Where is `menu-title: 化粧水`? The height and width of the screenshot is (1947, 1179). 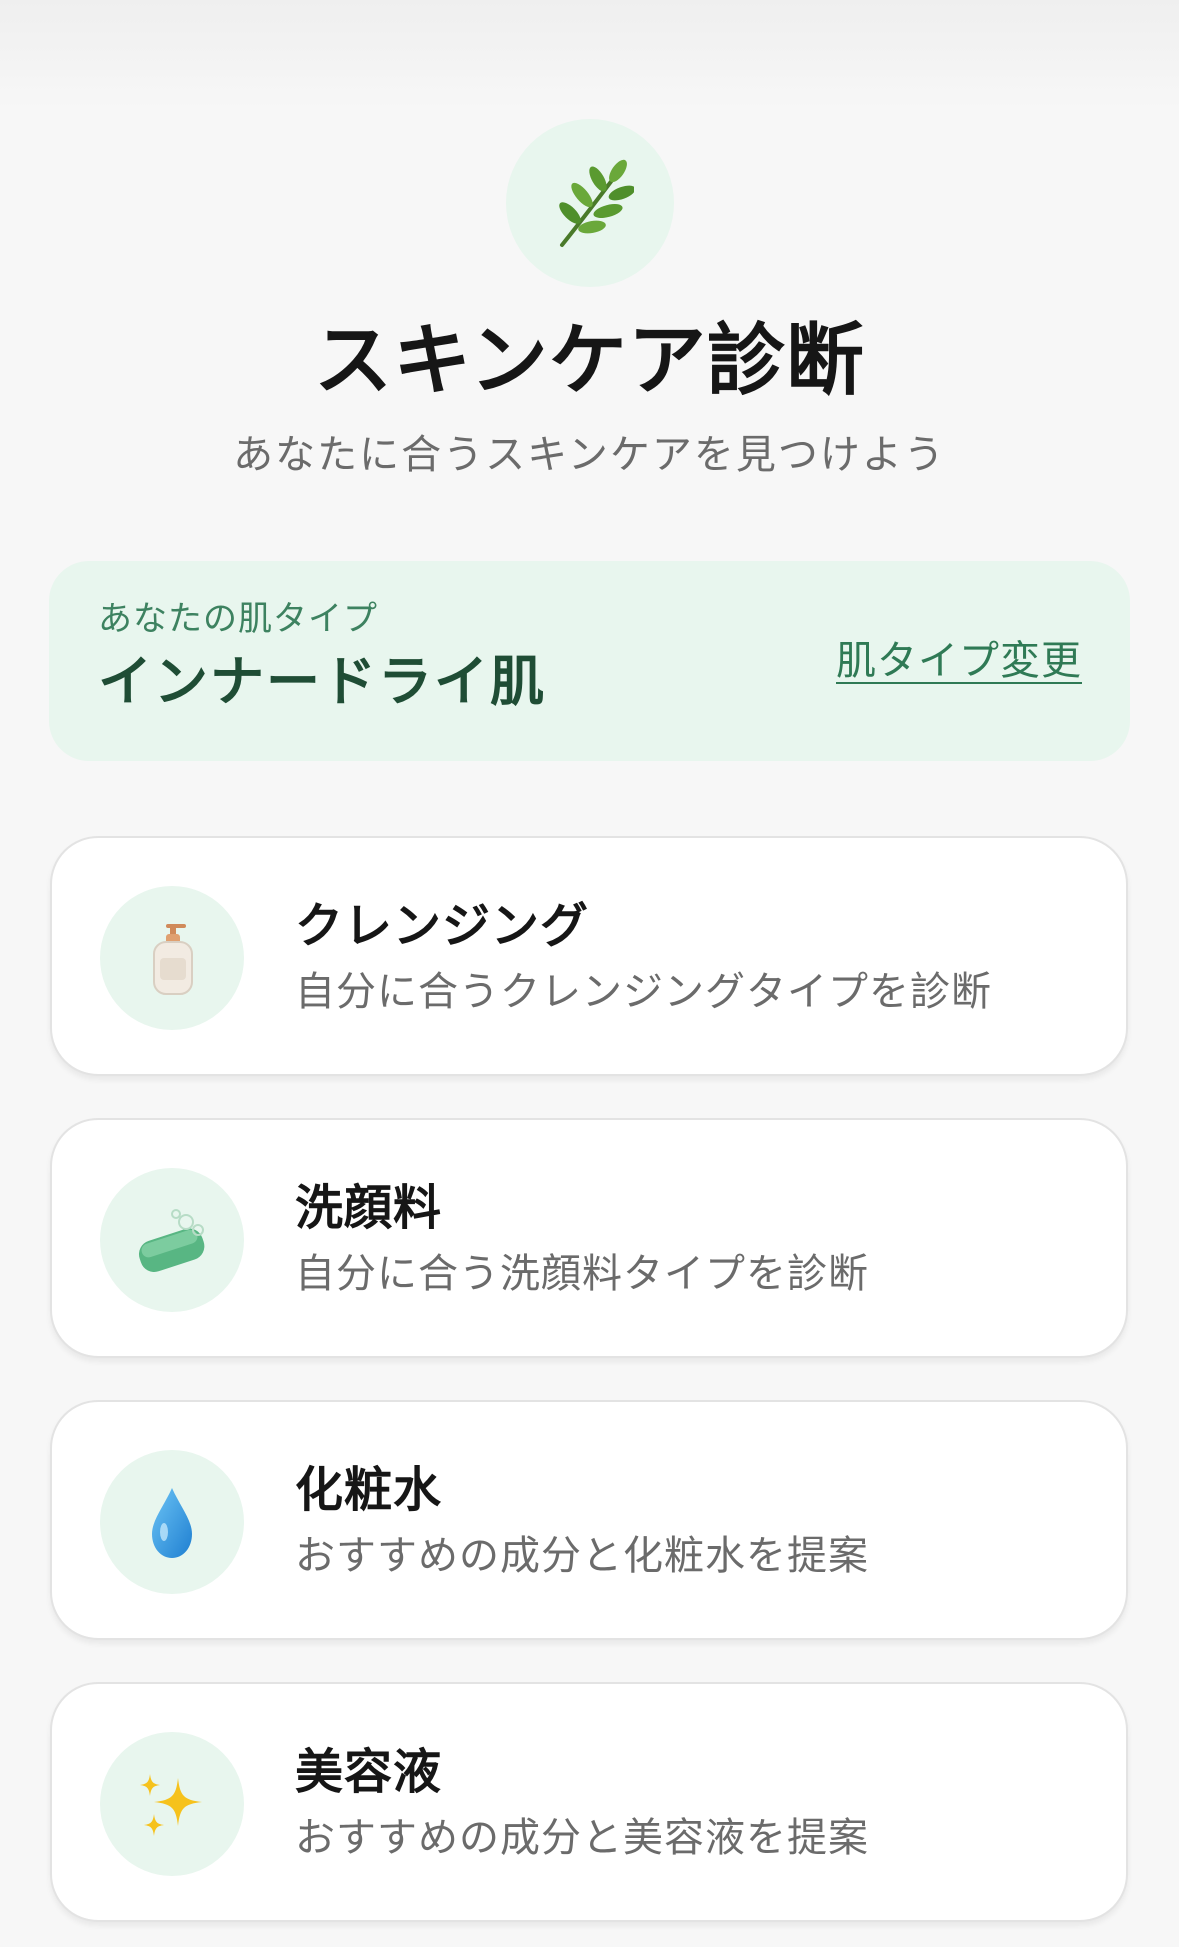 menu-title: 化粧水 is located at coordinates (369, 1490).